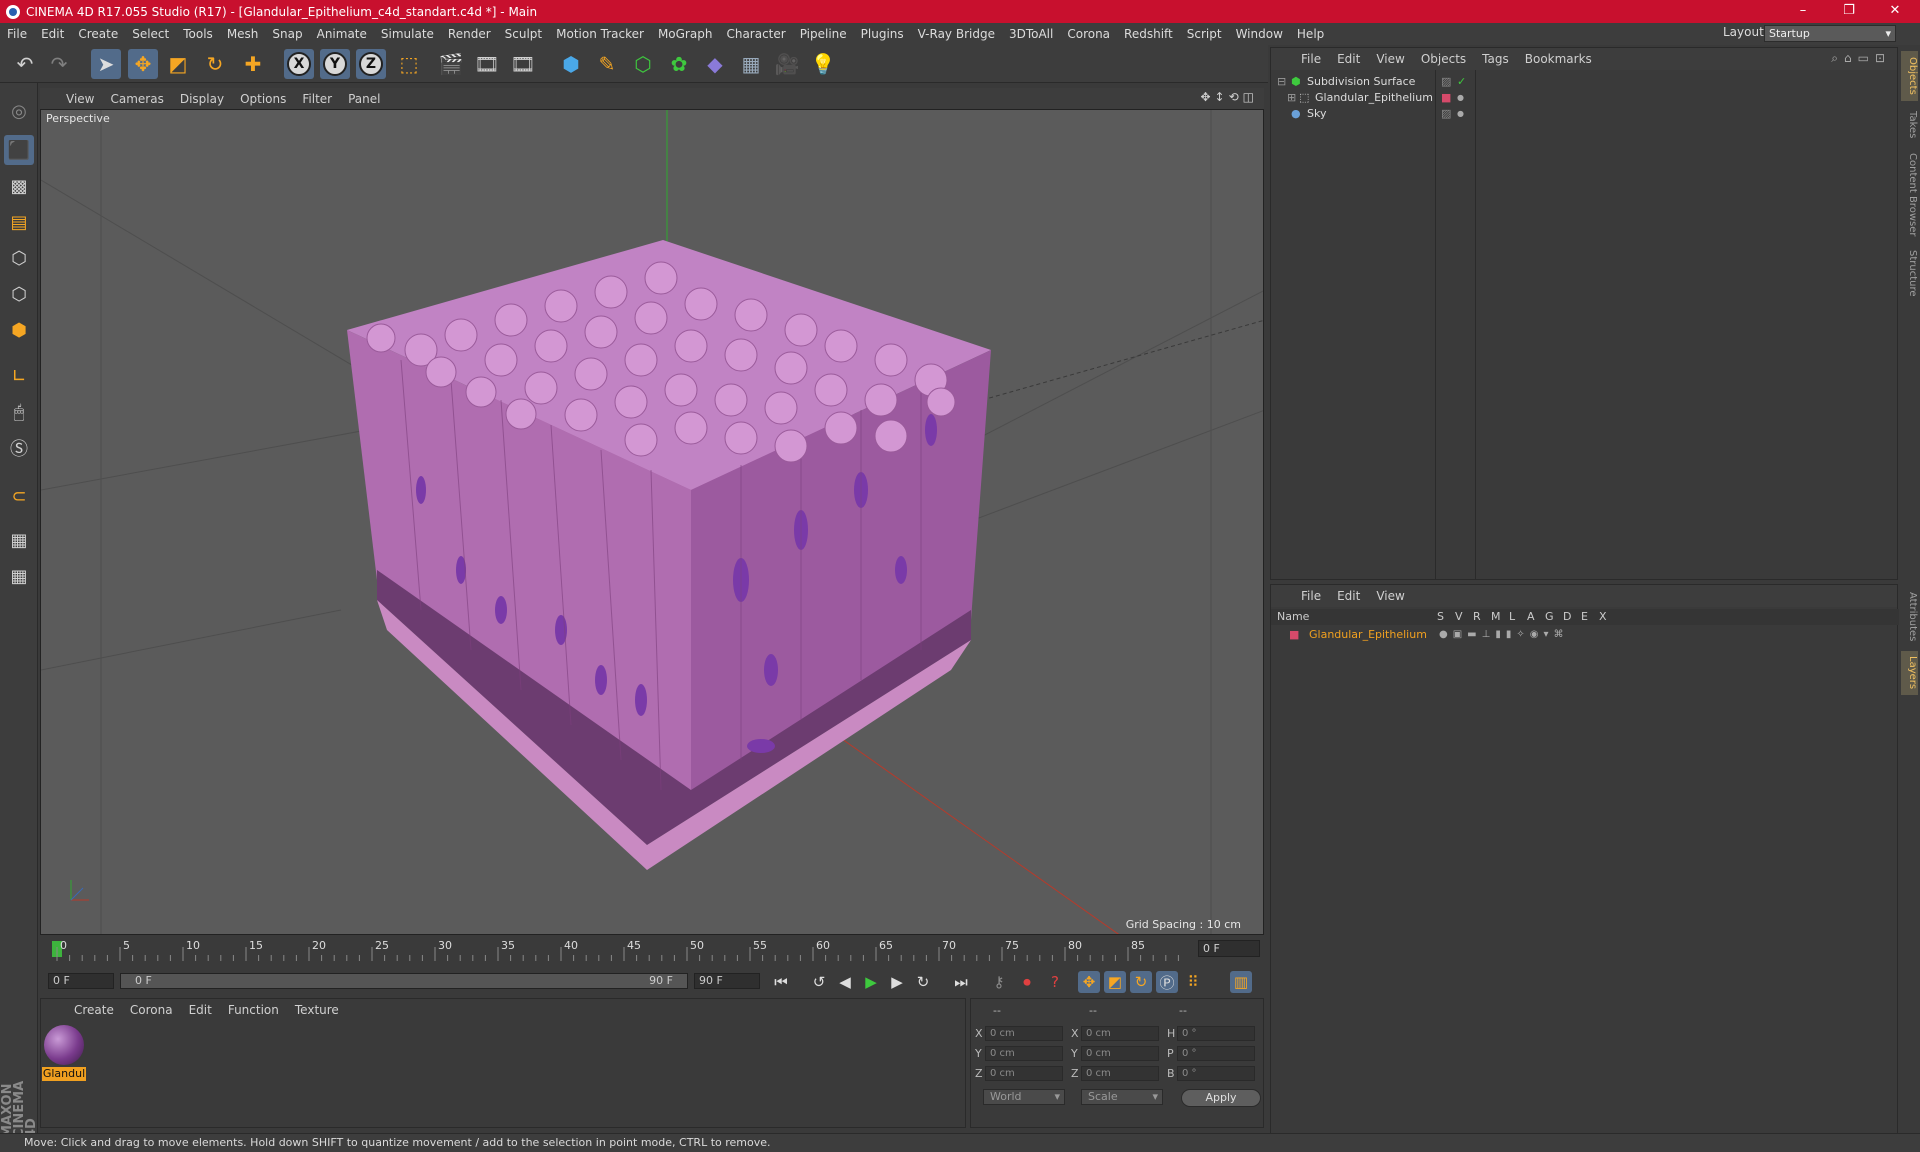 The image size is (1920, 1152). I want to click on menu-simulate: Simulate, so click(407, 34).